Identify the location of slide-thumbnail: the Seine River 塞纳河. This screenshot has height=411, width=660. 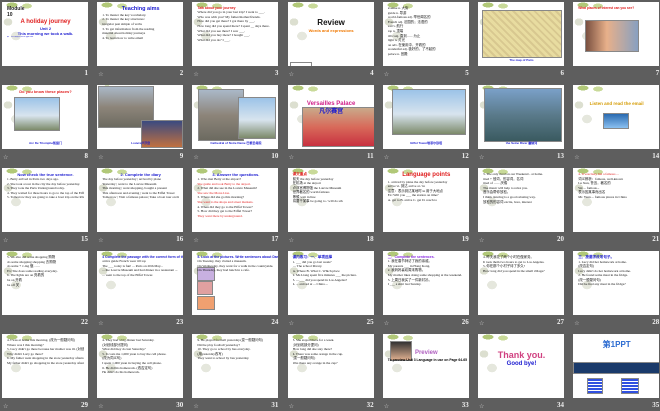
(521, 117).